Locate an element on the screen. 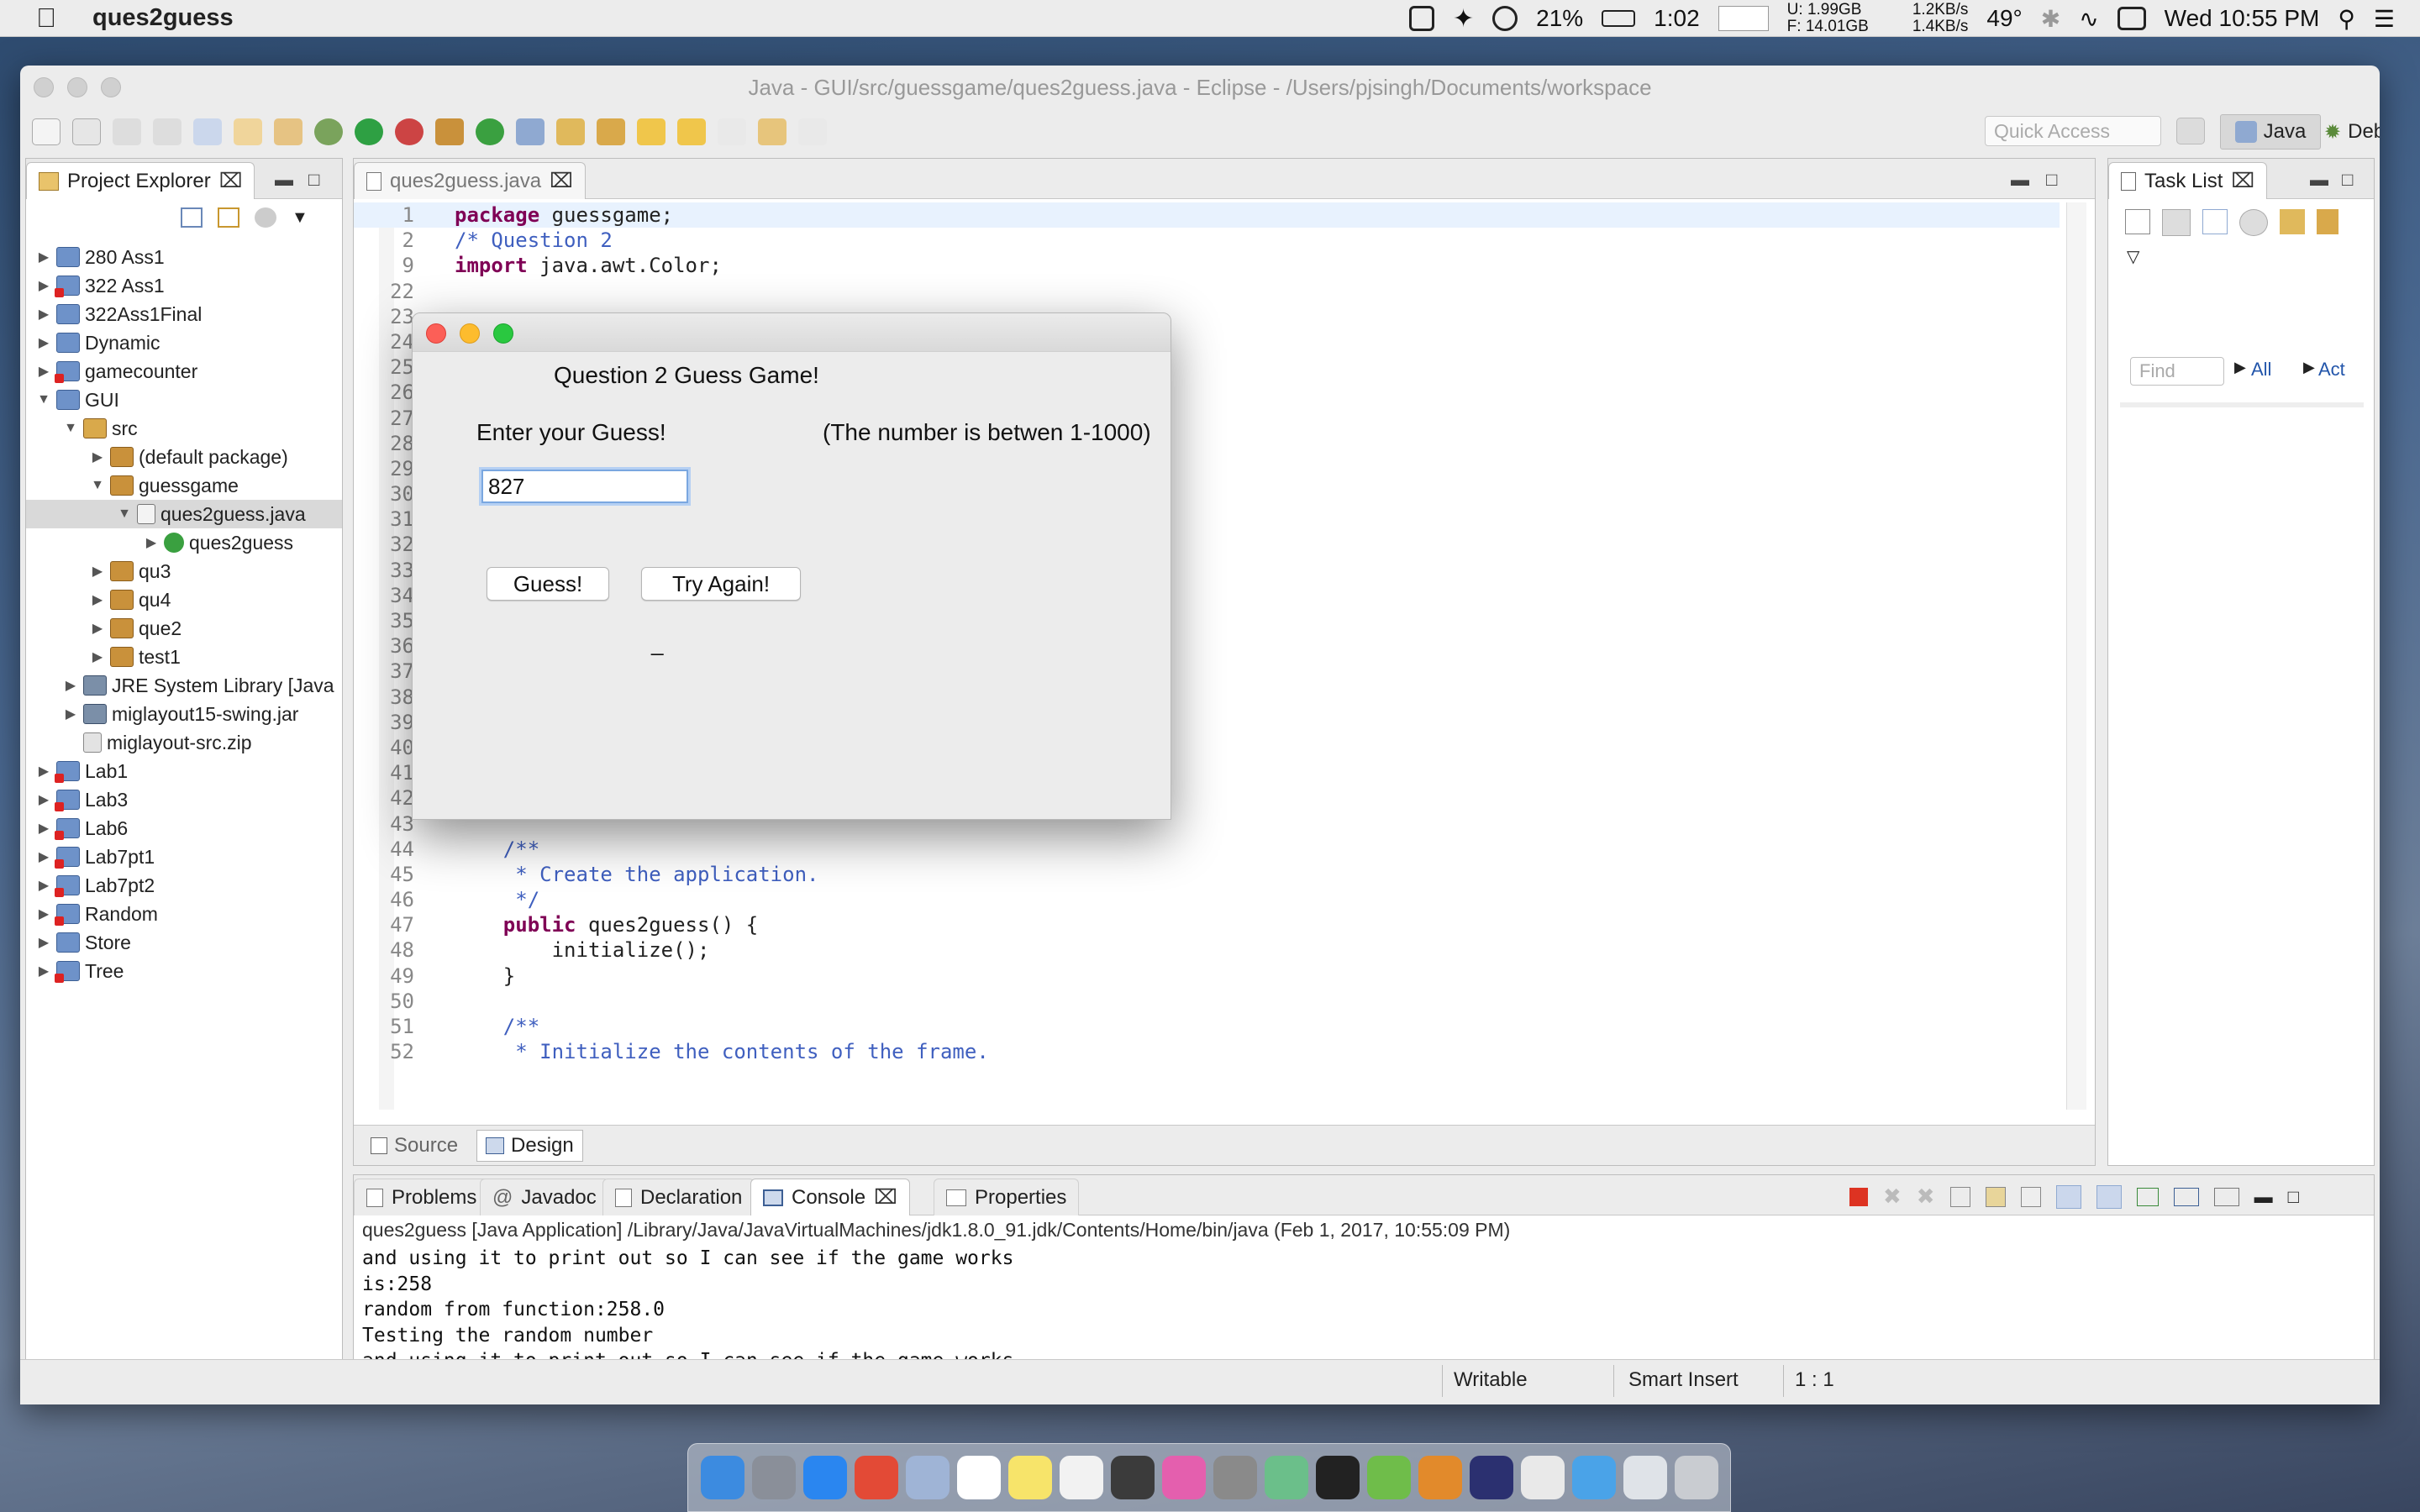 Image resolution: width=2420 pixels, height=1512 pixels. tree-item: ▶ JRE System Library [Java is located at coordinates (184, 685).